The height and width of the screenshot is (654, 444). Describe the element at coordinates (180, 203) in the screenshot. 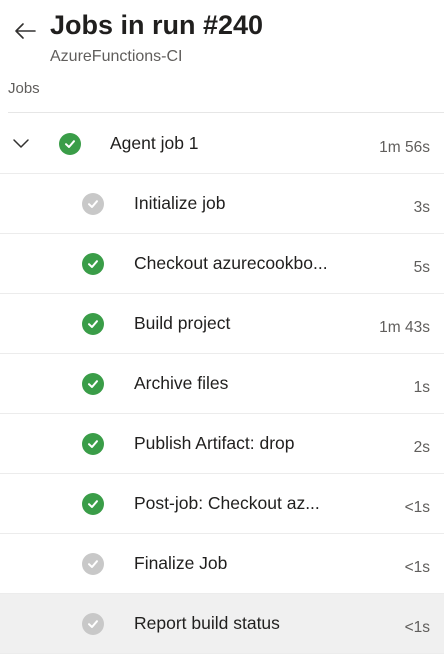

I see `step-name: Initialize job` at that location.